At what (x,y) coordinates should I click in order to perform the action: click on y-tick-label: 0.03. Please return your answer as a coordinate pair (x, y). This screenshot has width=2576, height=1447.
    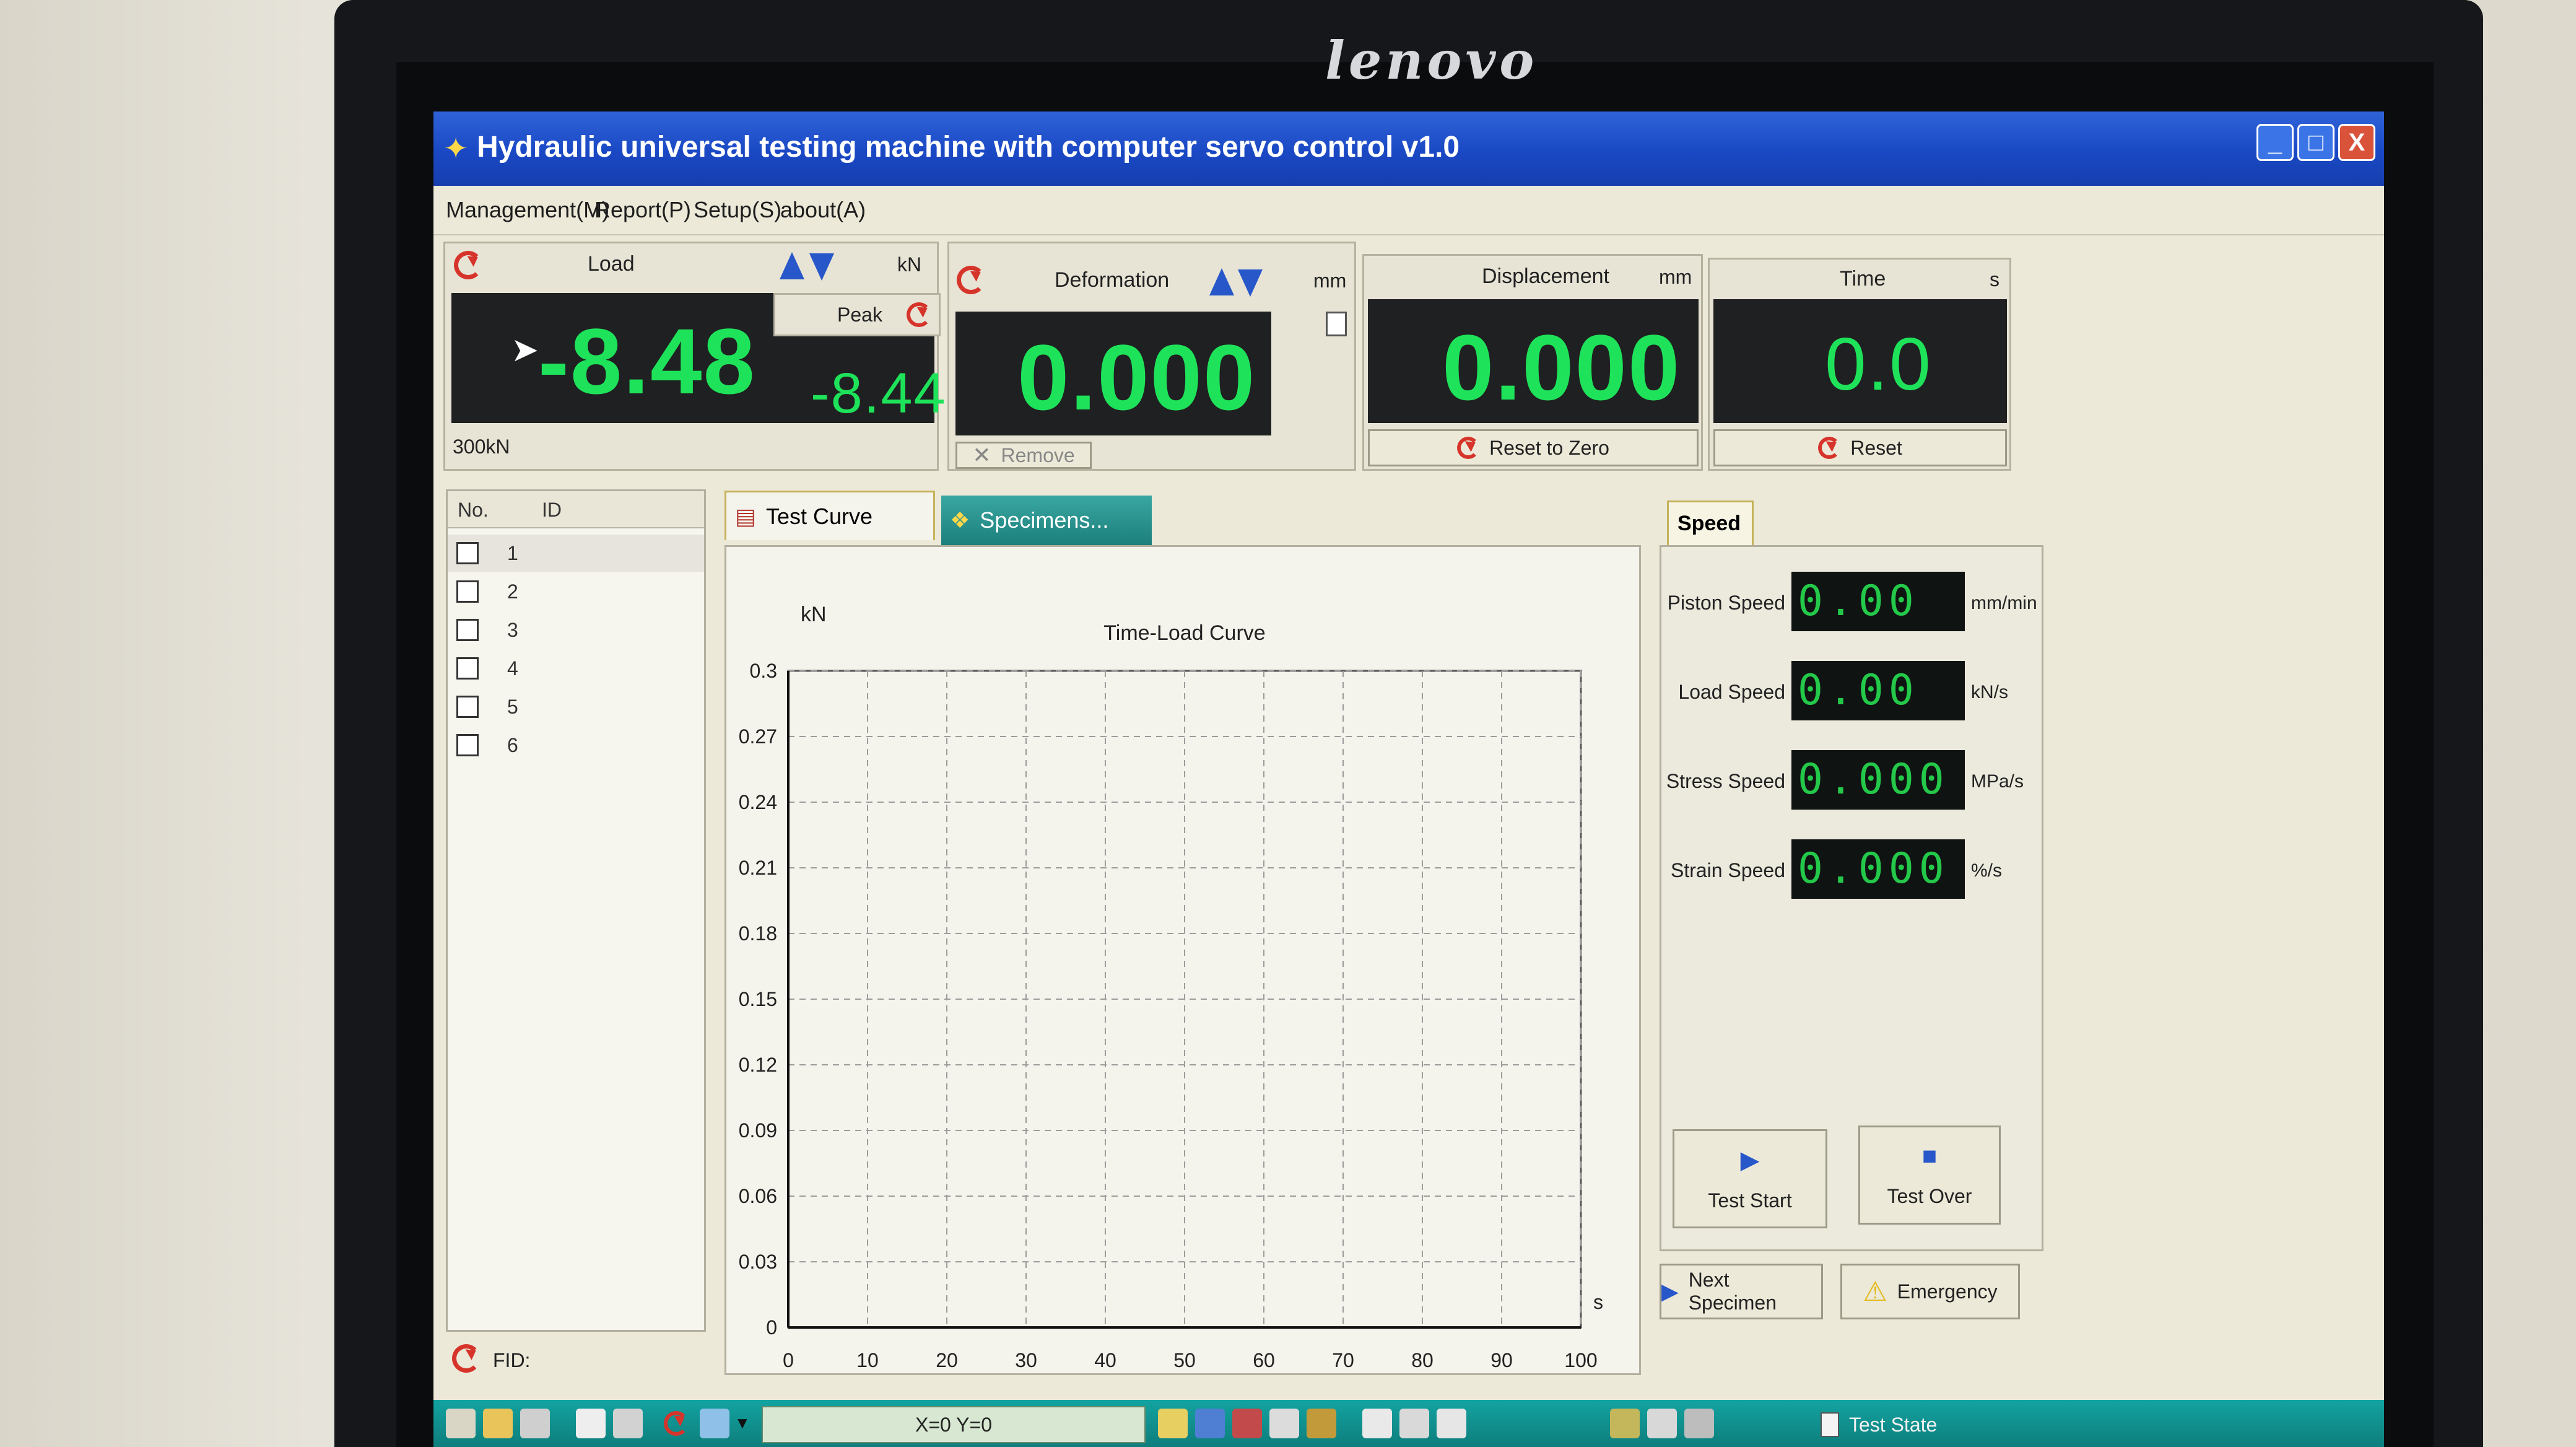
    Looking at the image, I should click on (758, 1262).